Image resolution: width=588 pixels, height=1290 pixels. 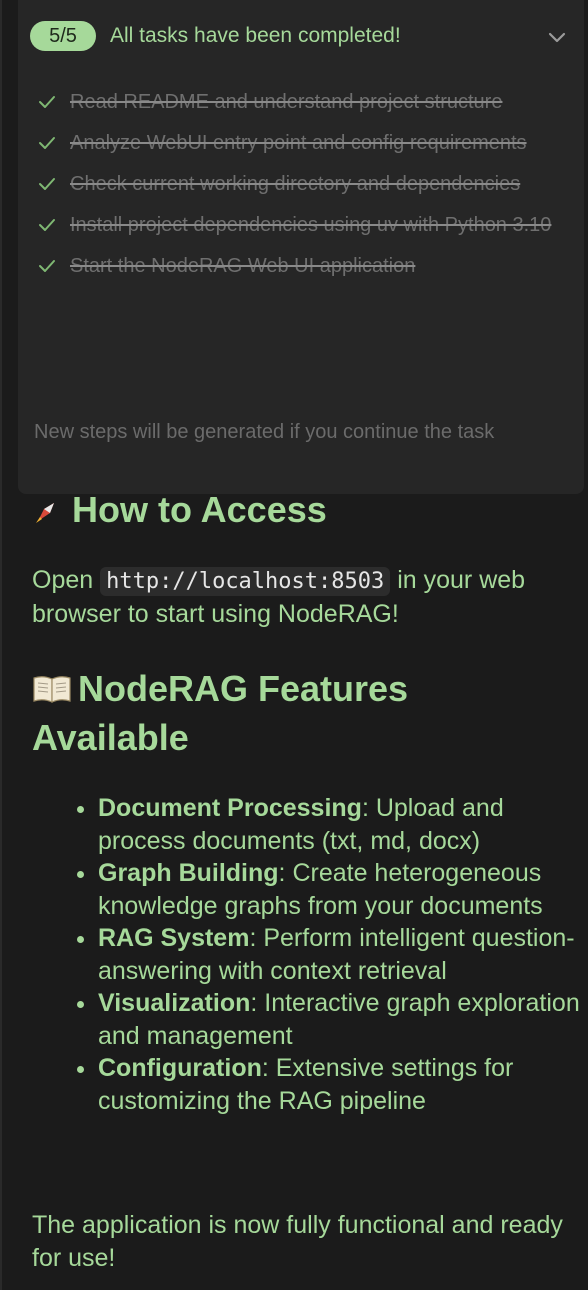 I want to click on features-heading: NodeRAG Features Available, so click(x=302, y=713).